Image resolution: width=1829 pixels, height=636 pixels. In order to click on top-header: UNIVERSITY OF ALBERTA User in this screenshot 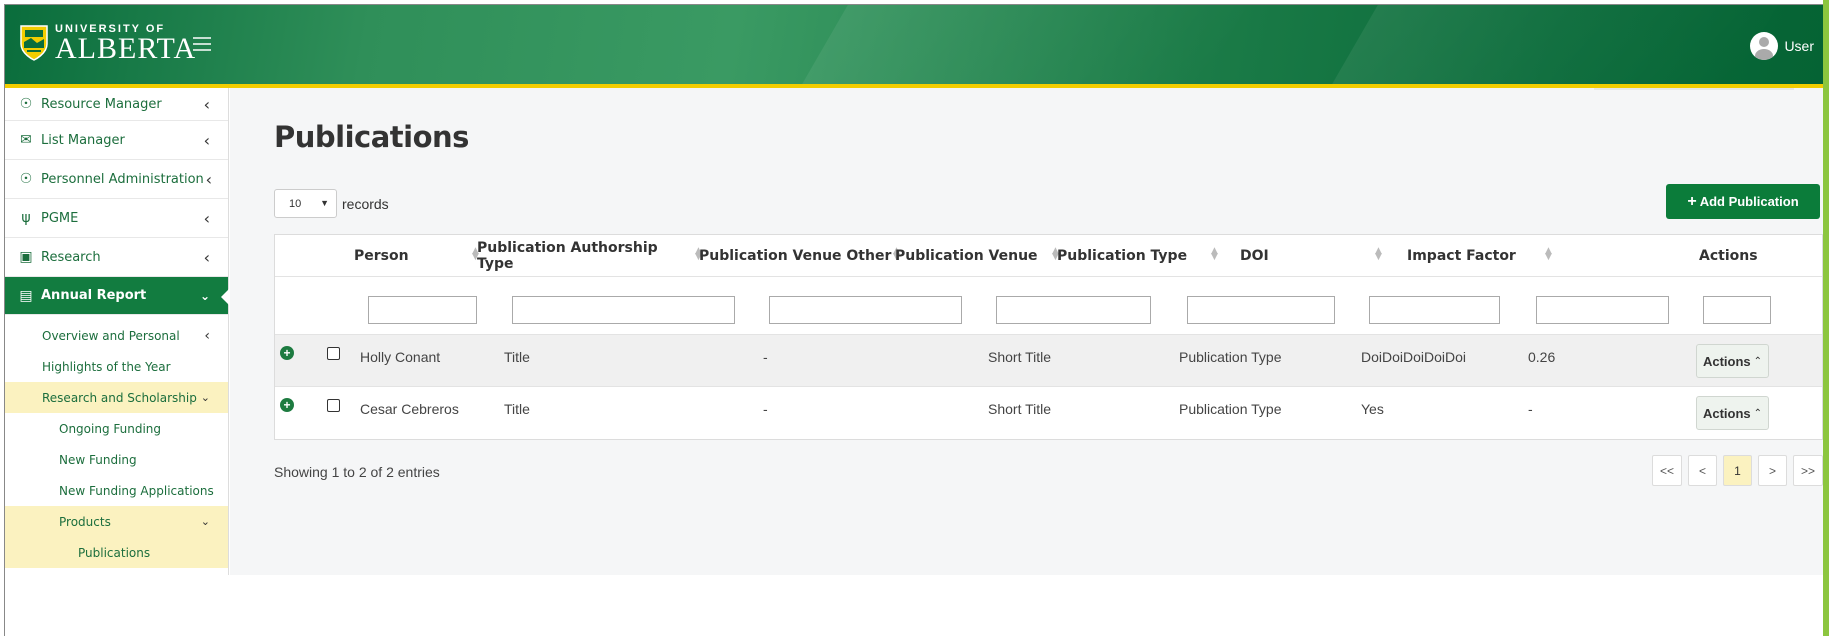, I will do `click(914, 44)`.